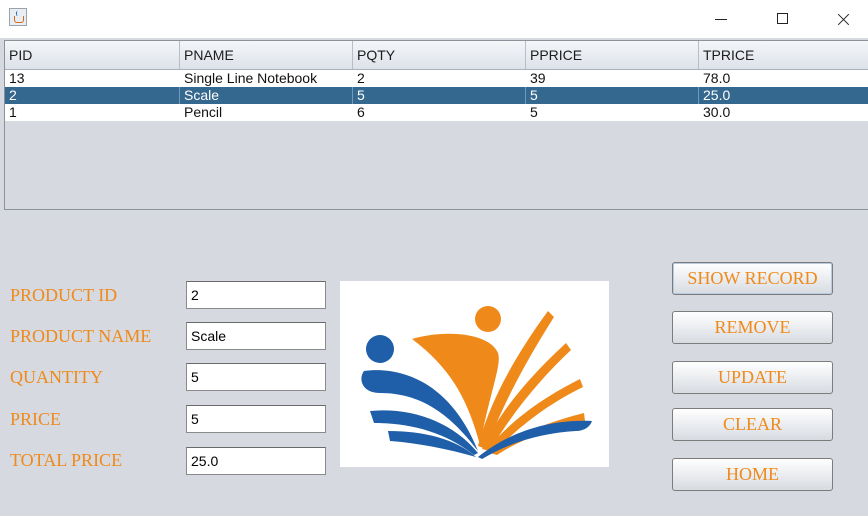  I want to click on table-row: 1 Pencil 6 5 30.0, so click(436, 112).